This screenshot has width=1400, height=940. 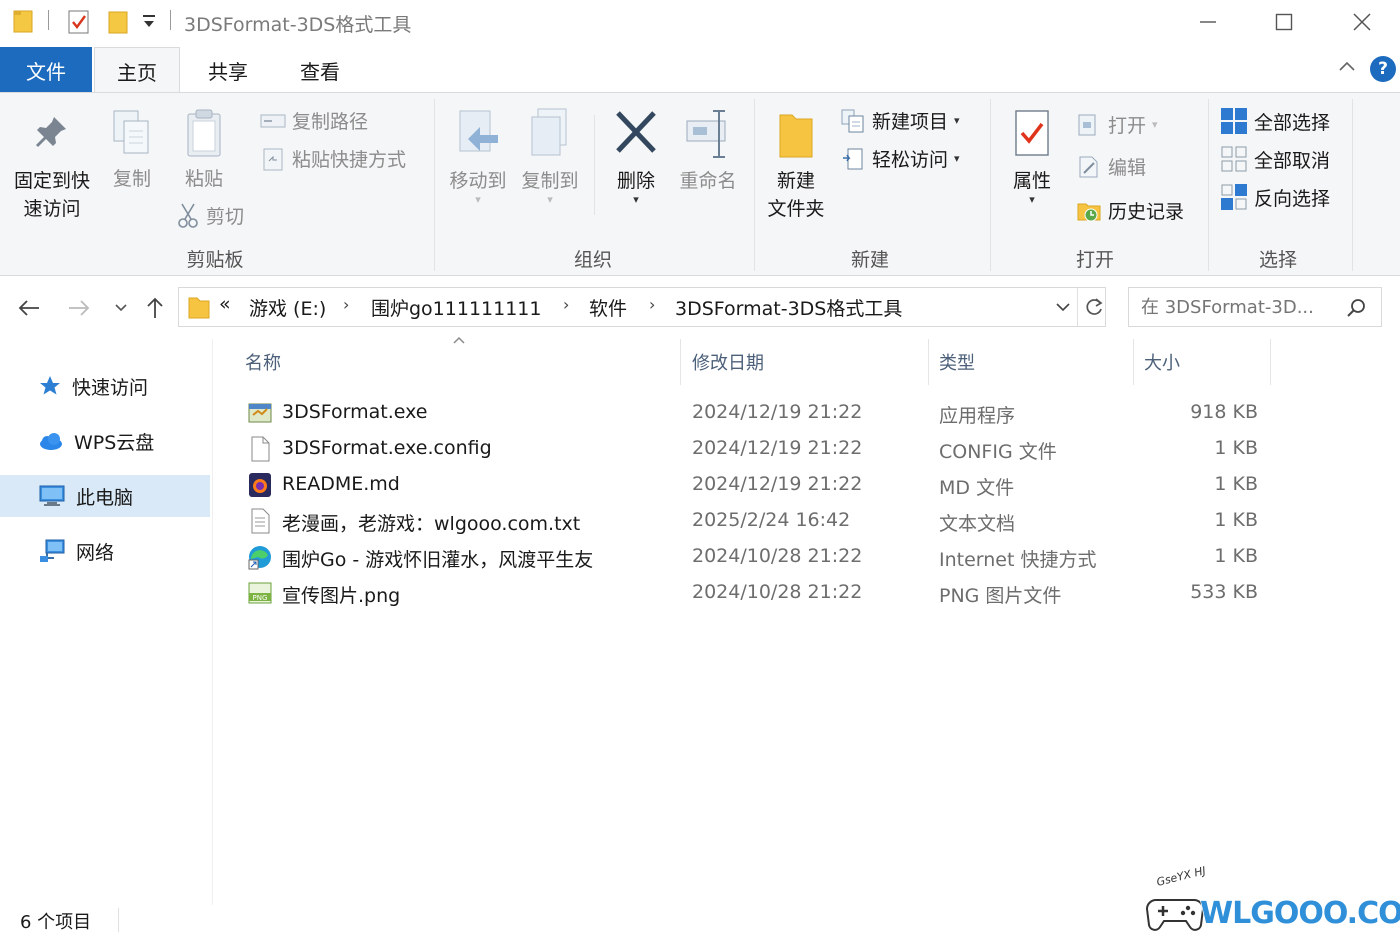 What do you see at coordinates (771, 520) in the screenshot?
I see `file-date: 2025/2/24 16:42` at bounding box center [771, 520].